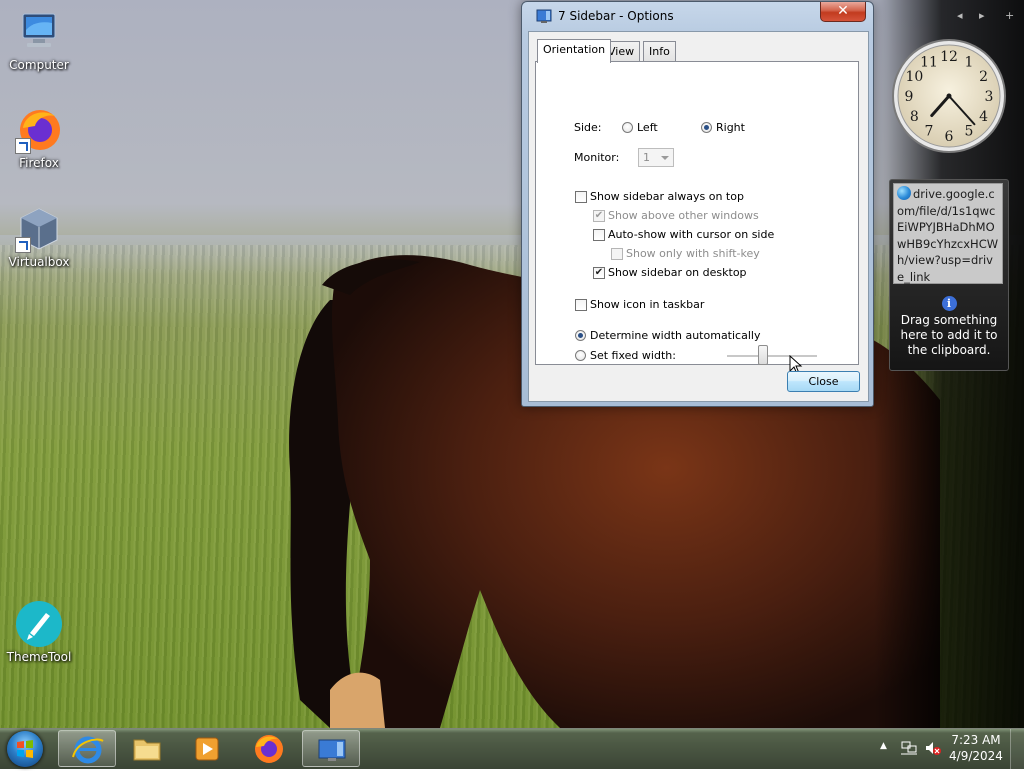 This screenshot has height=771, width=1024. What do you see at coordinates (647, 304) in the screenshot?
I see `taskbar-icon-label: Show icon in taskbar` at bounding box center [647, 304].